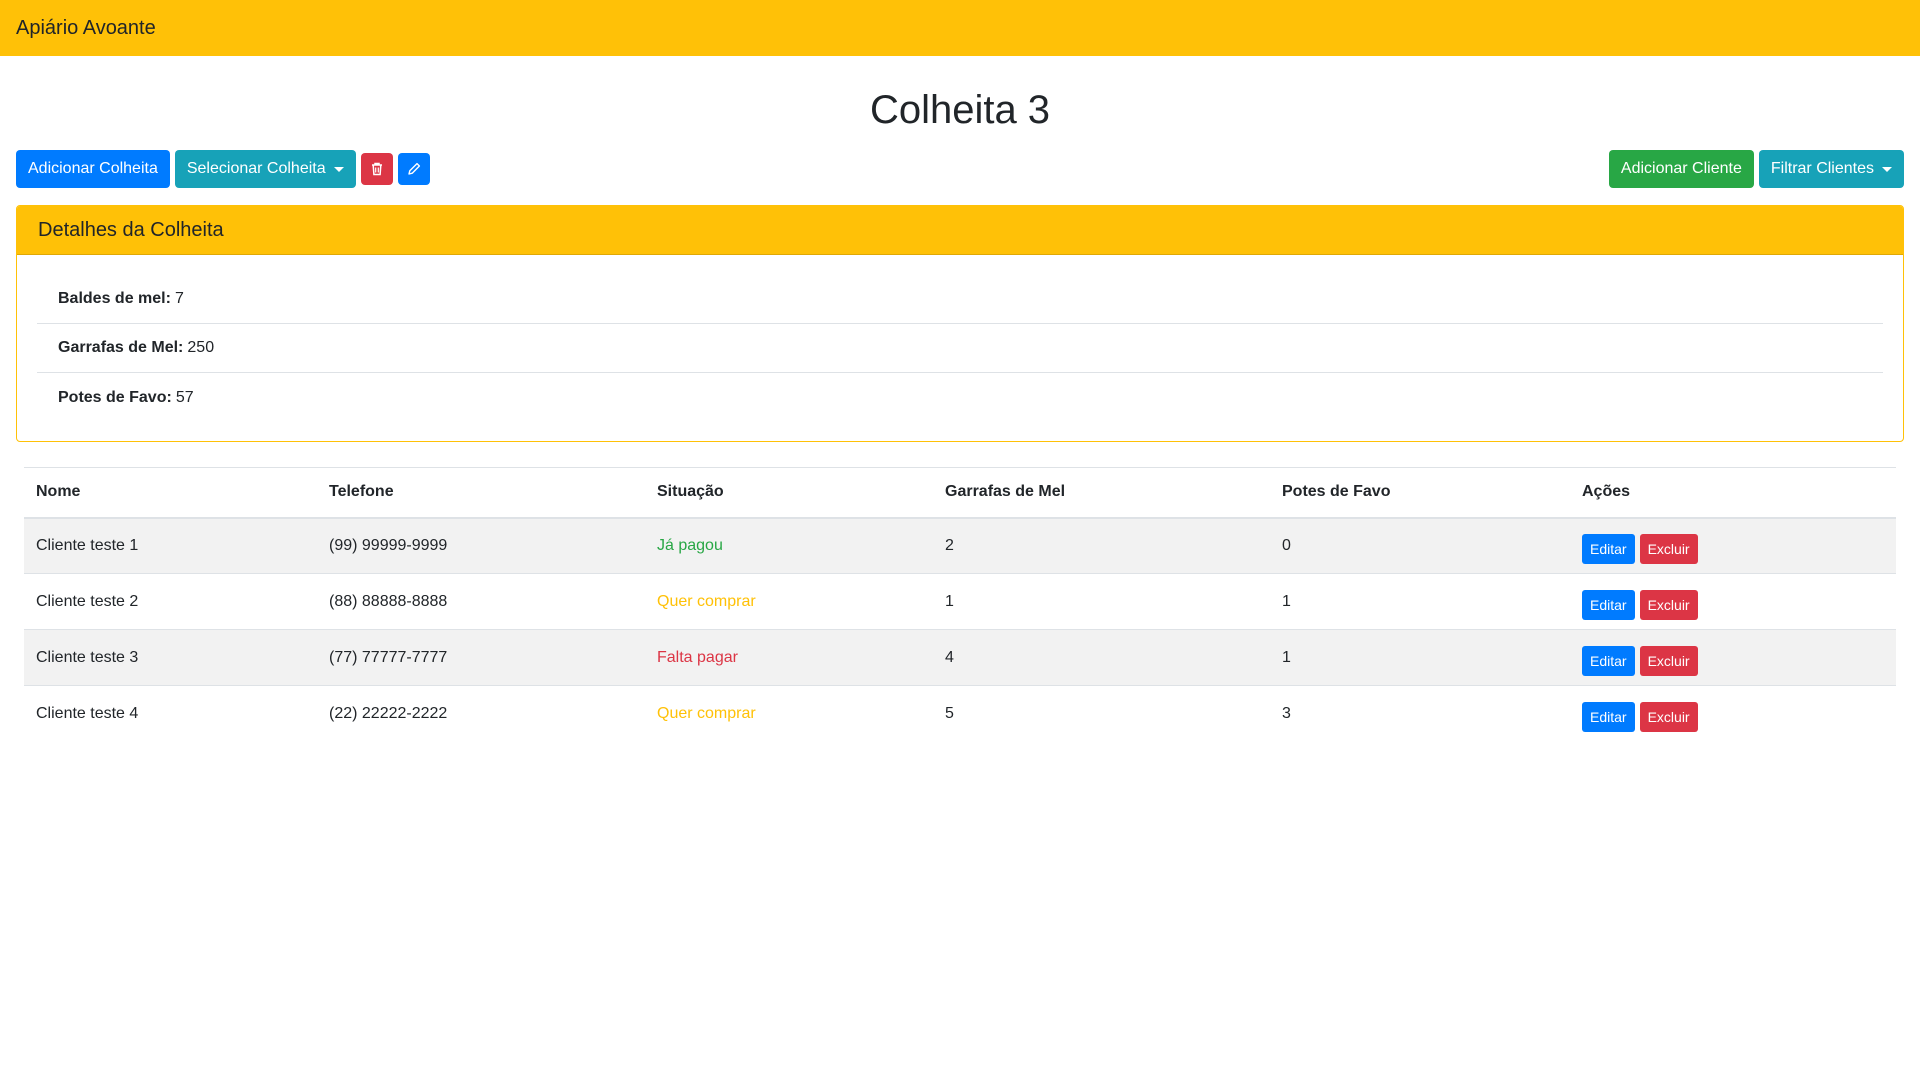  I want to click on trash-icon, so click(377, 169).